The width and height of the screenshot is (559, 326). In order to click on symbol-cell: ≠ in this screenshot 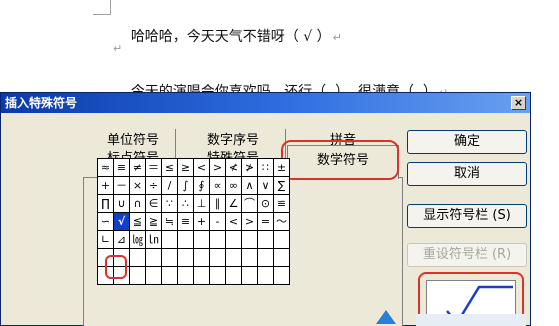, I will do `click(137, 167)`.